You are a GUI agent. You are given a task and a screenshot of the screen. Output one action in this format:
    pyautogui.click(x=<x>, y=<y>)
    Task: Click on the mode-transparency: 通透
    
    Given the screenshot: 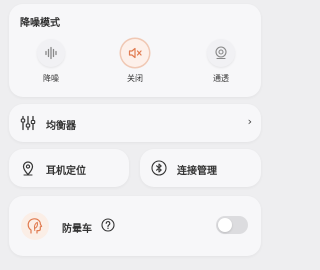 What is the action you would take?
    pyautogui.click(x=221, y=61)
    